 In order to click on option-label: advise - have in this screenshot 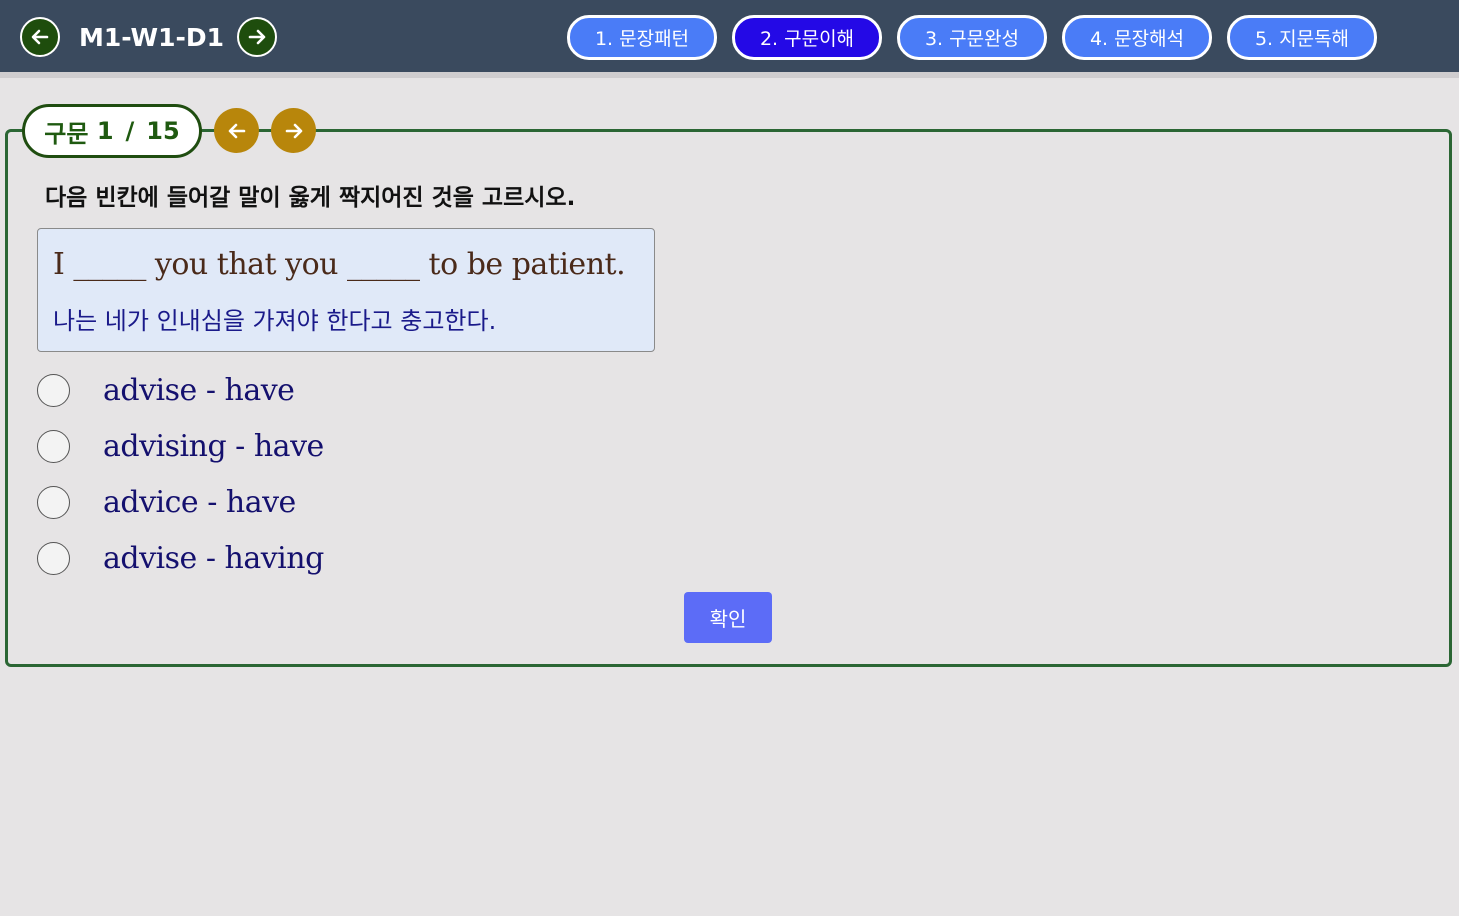, I will do `click(199, 390)`.